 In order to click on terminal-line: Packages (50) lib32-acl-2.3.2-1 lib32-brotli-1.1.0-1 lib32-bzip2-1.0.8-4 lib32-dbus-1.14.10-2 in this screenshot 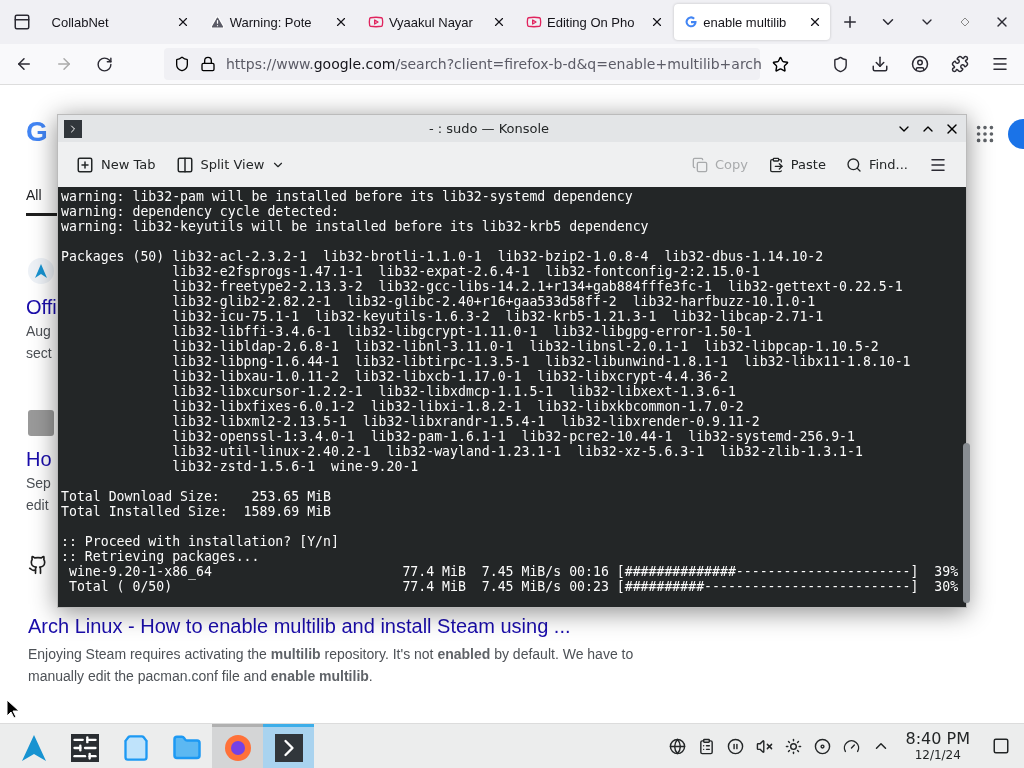, I will do `click(443, 256)`.